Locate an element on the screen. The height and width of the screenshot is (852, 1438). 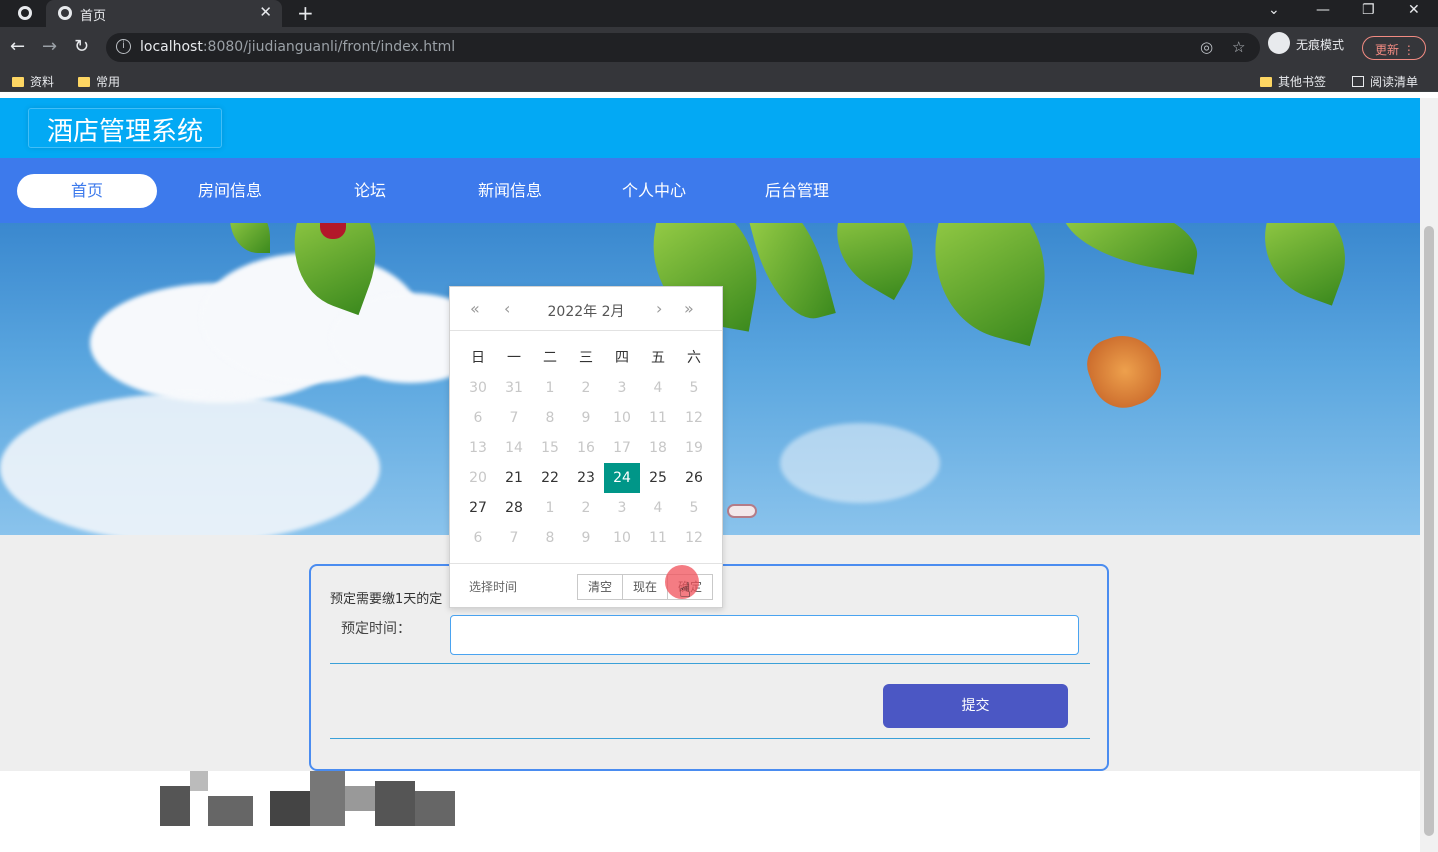
weekday-header: 日 is located at coordinates (478, 358).